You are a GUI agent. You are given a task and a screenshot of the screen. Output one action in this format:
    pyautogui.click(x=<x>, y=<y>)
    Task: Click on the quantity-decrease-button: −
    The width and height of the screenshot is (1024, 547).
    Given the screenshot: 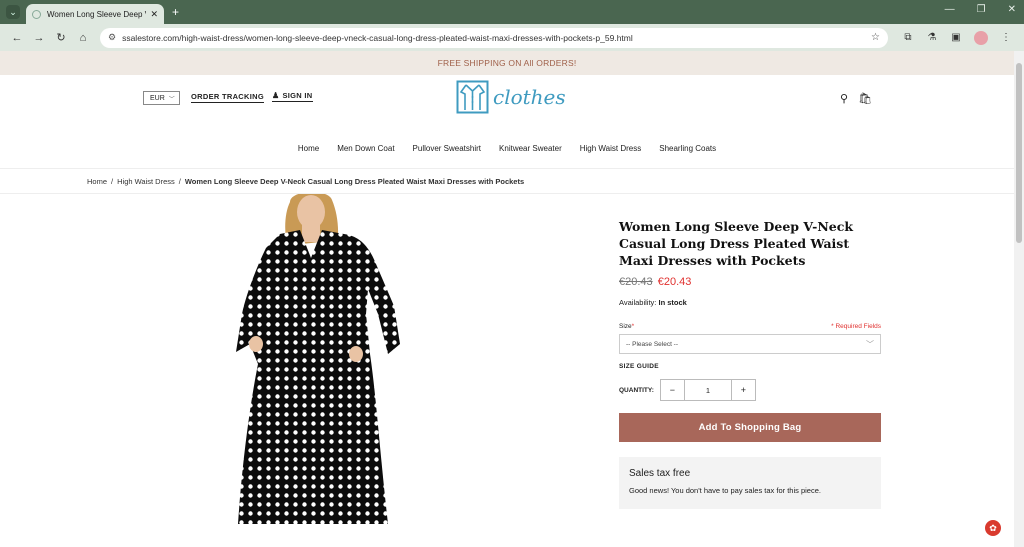 What is the action you would take?
    pyautogui.click(x=672, y=390)
    